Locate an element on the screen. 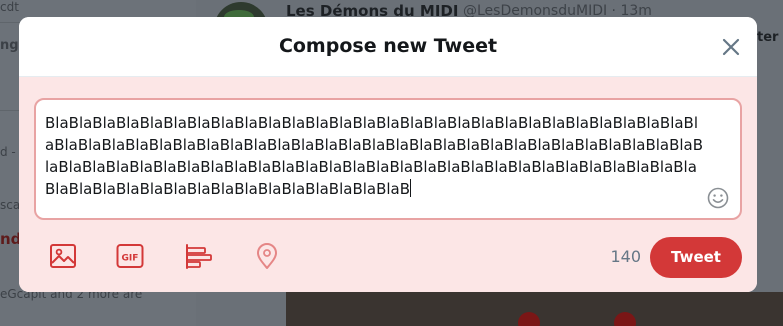  emoji-icon is located at coordinates (718, 198).